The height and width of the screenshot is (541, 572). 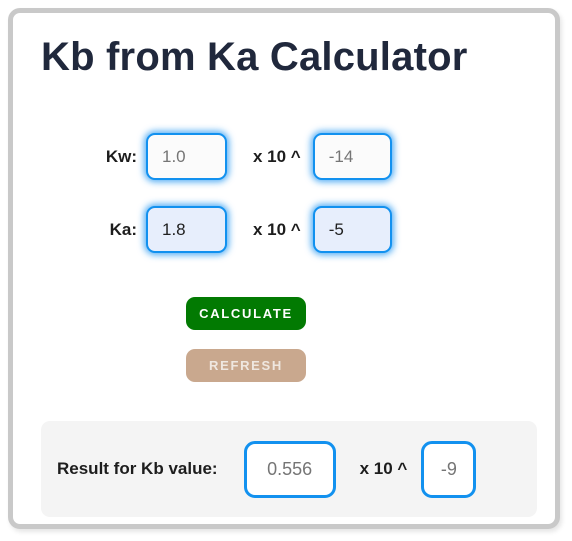 I want to click on result-exponent-input, so click(x=449, y=469).